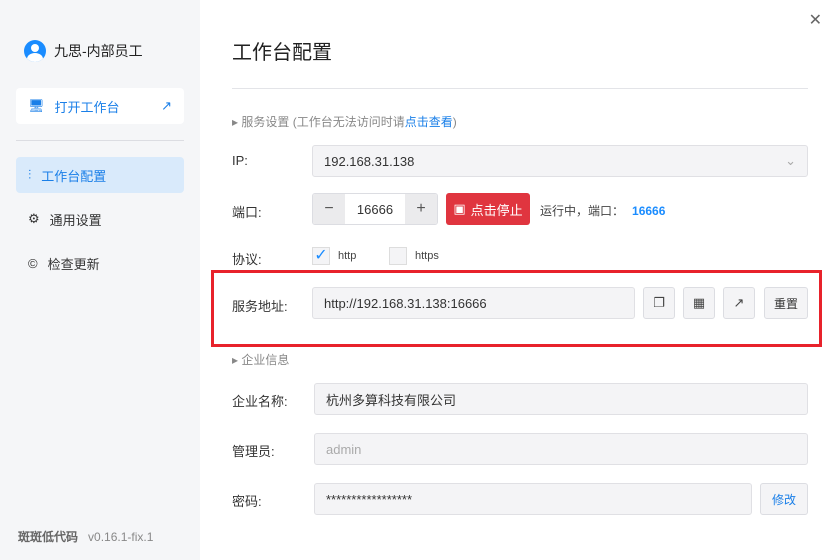 The image size is (840, 560). What do you see at coordinates (405, 303) in the screenshot?
I see `address-value: http://192.168.31.138:16666` at bounding box center [405, 303].